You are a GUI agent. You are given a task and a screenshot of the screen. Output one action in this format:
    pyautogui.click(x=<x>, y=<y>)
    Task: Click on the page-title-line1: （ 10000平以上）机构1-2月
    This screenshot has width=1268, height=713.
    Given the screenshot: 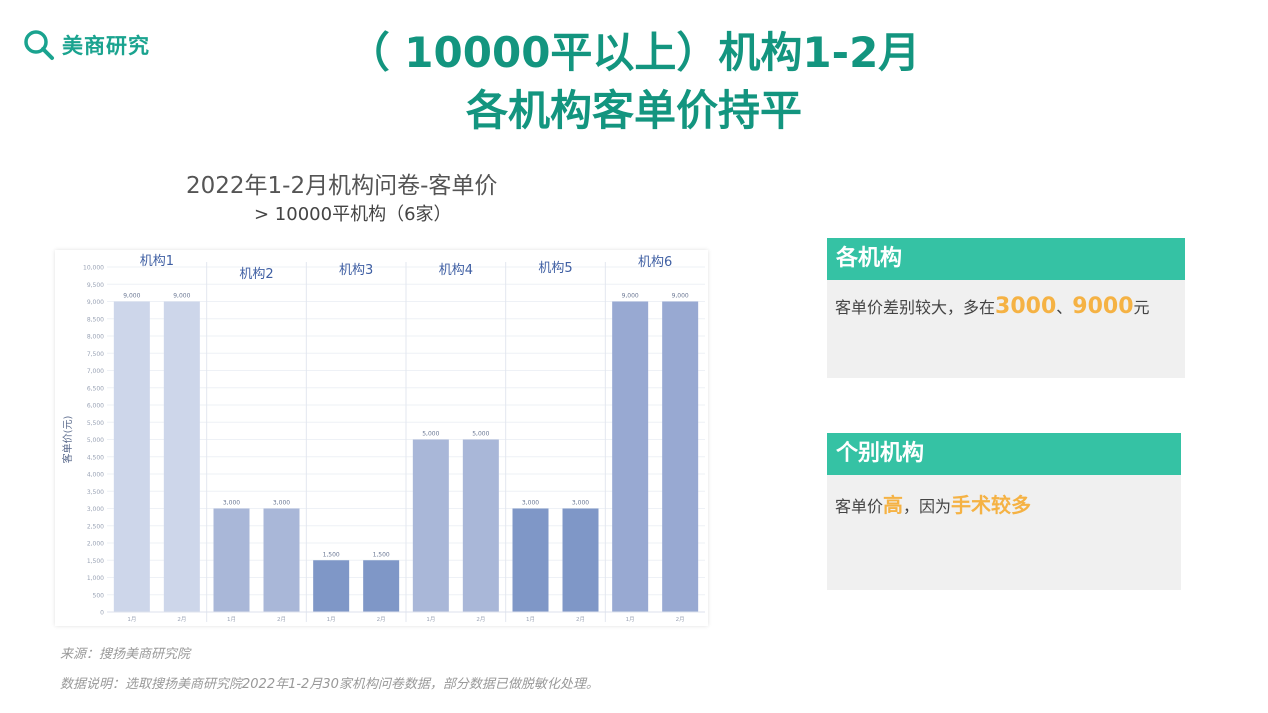 What is the action you would take?
    pyautogui.click(x=634, y=52)
    